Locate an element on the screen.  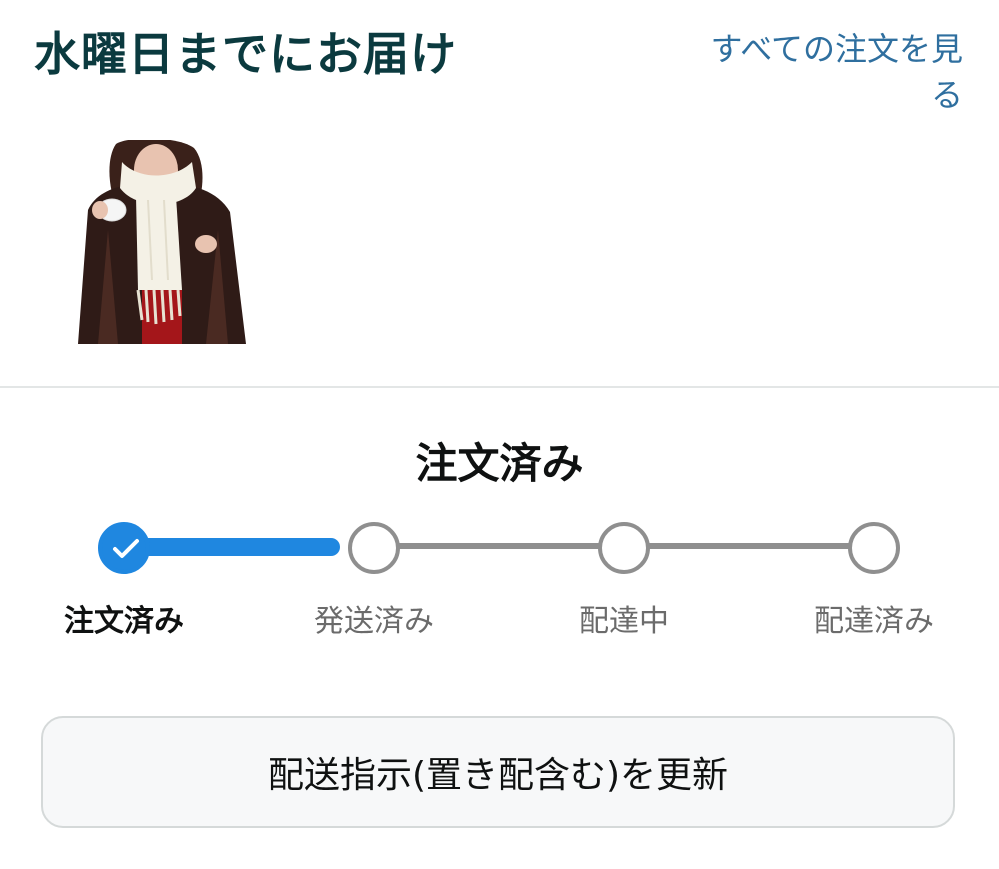
section-divider is located at coordinates (499, 387).